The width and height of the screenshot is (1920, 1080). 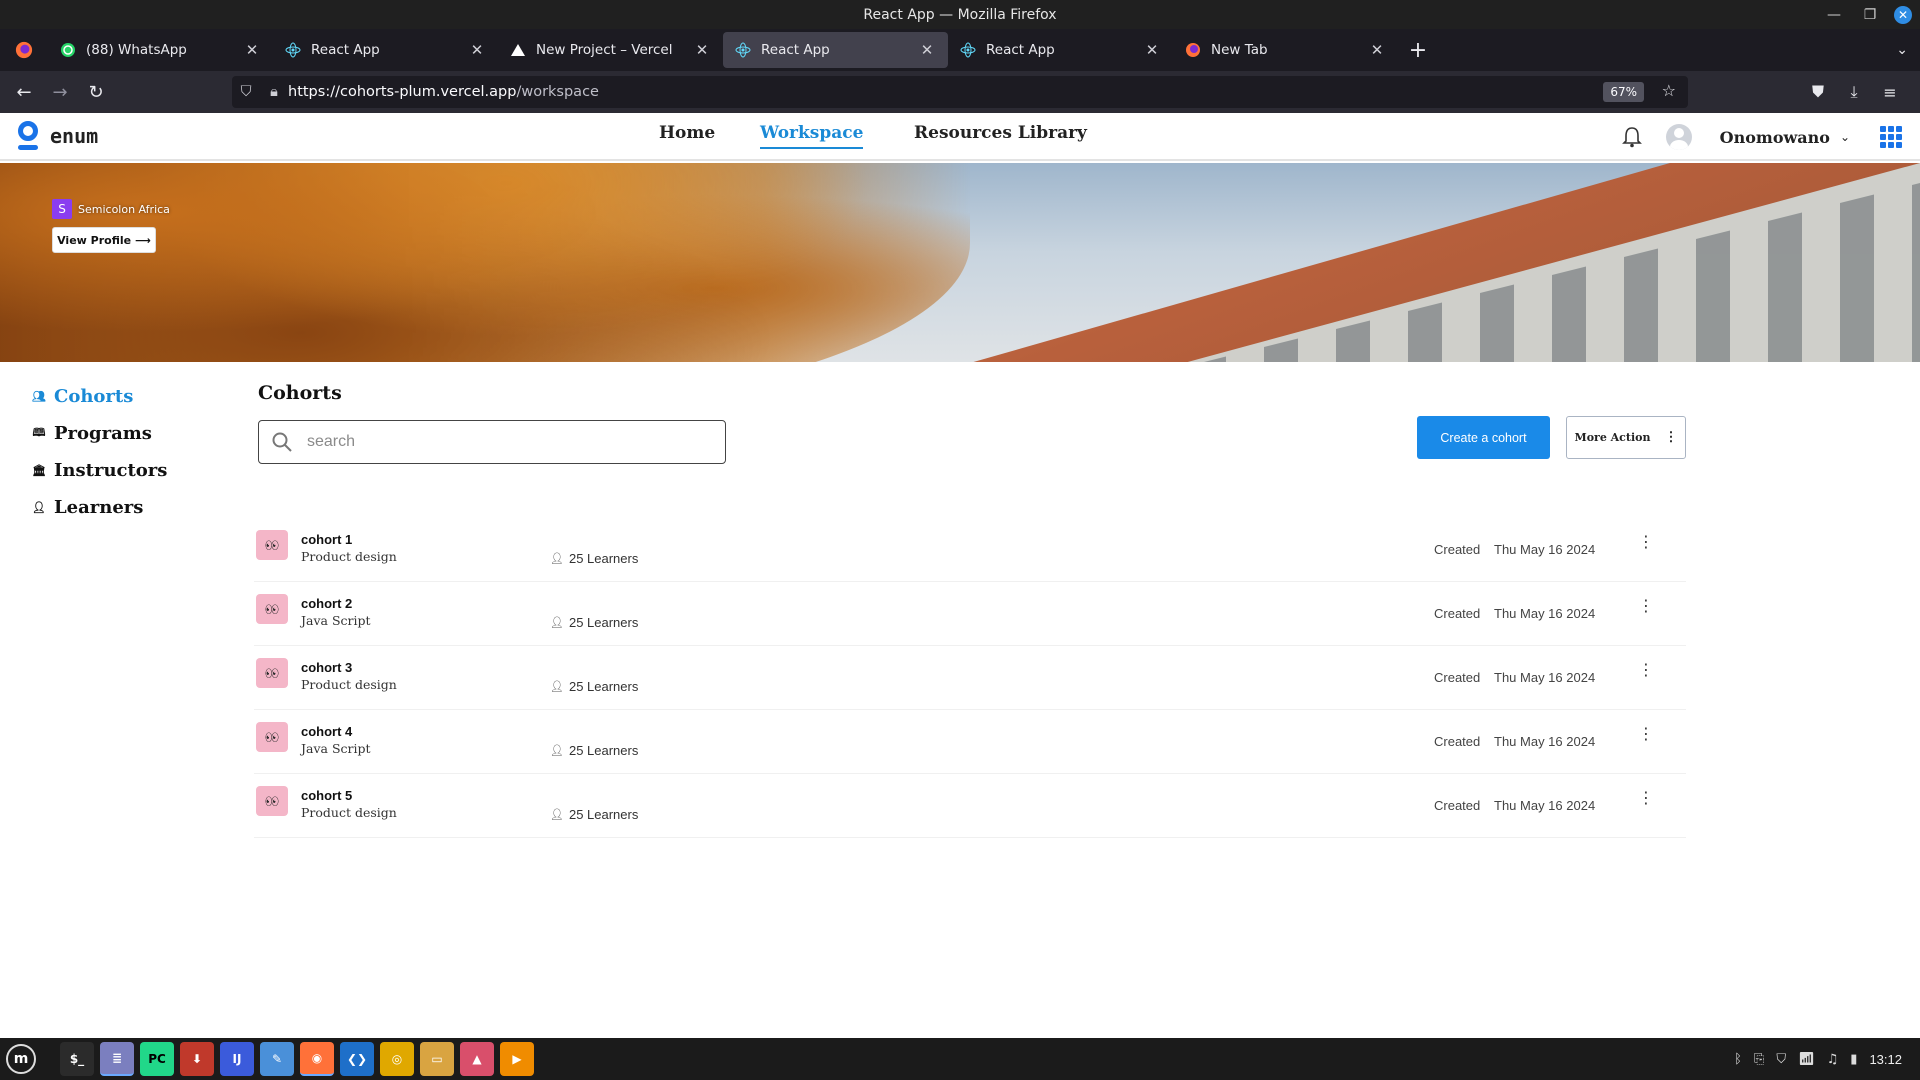 I want to click on sidebar-item-instructors: 🏛︎ Instructors, so click(x=128, y=470).